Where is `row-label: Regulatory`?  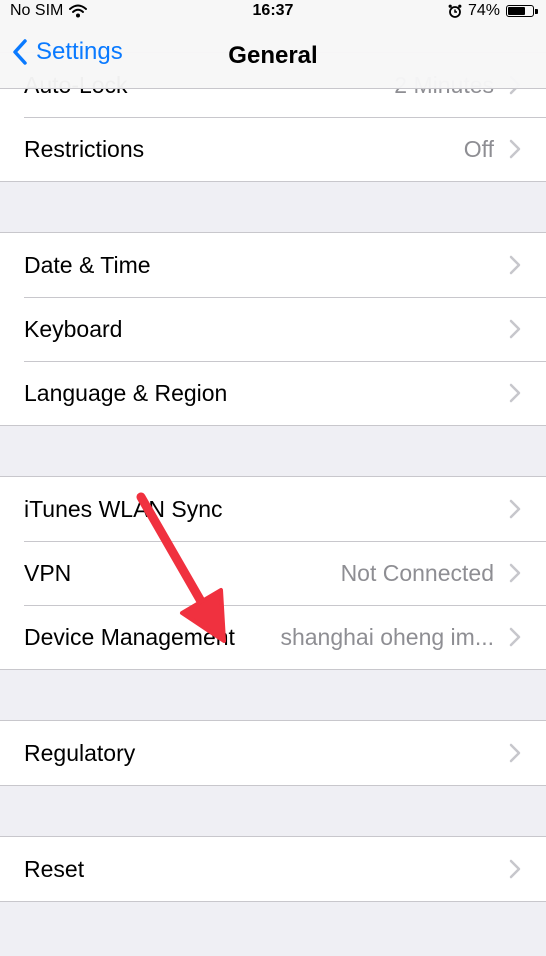
row-label: Regulatory is located at coordinates (80, 752).